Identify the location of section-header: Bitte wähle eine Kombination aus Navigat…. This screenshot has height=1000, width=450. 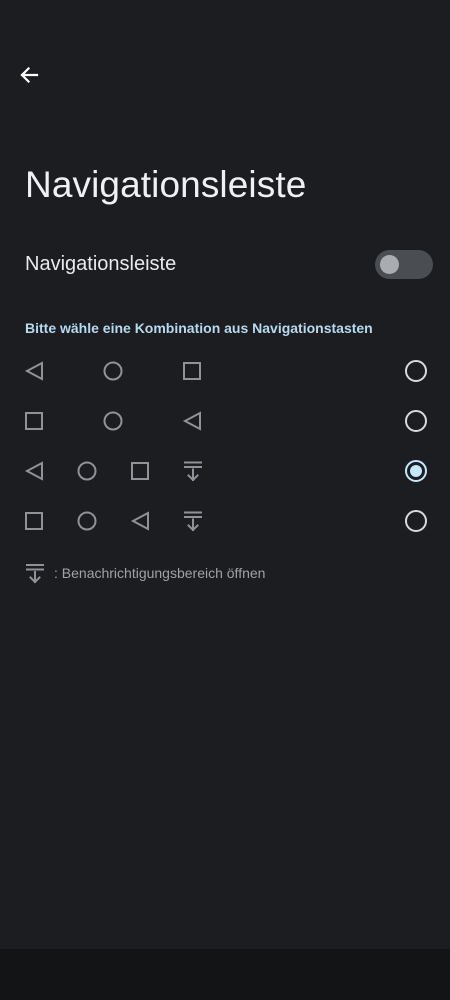
(199, 328).